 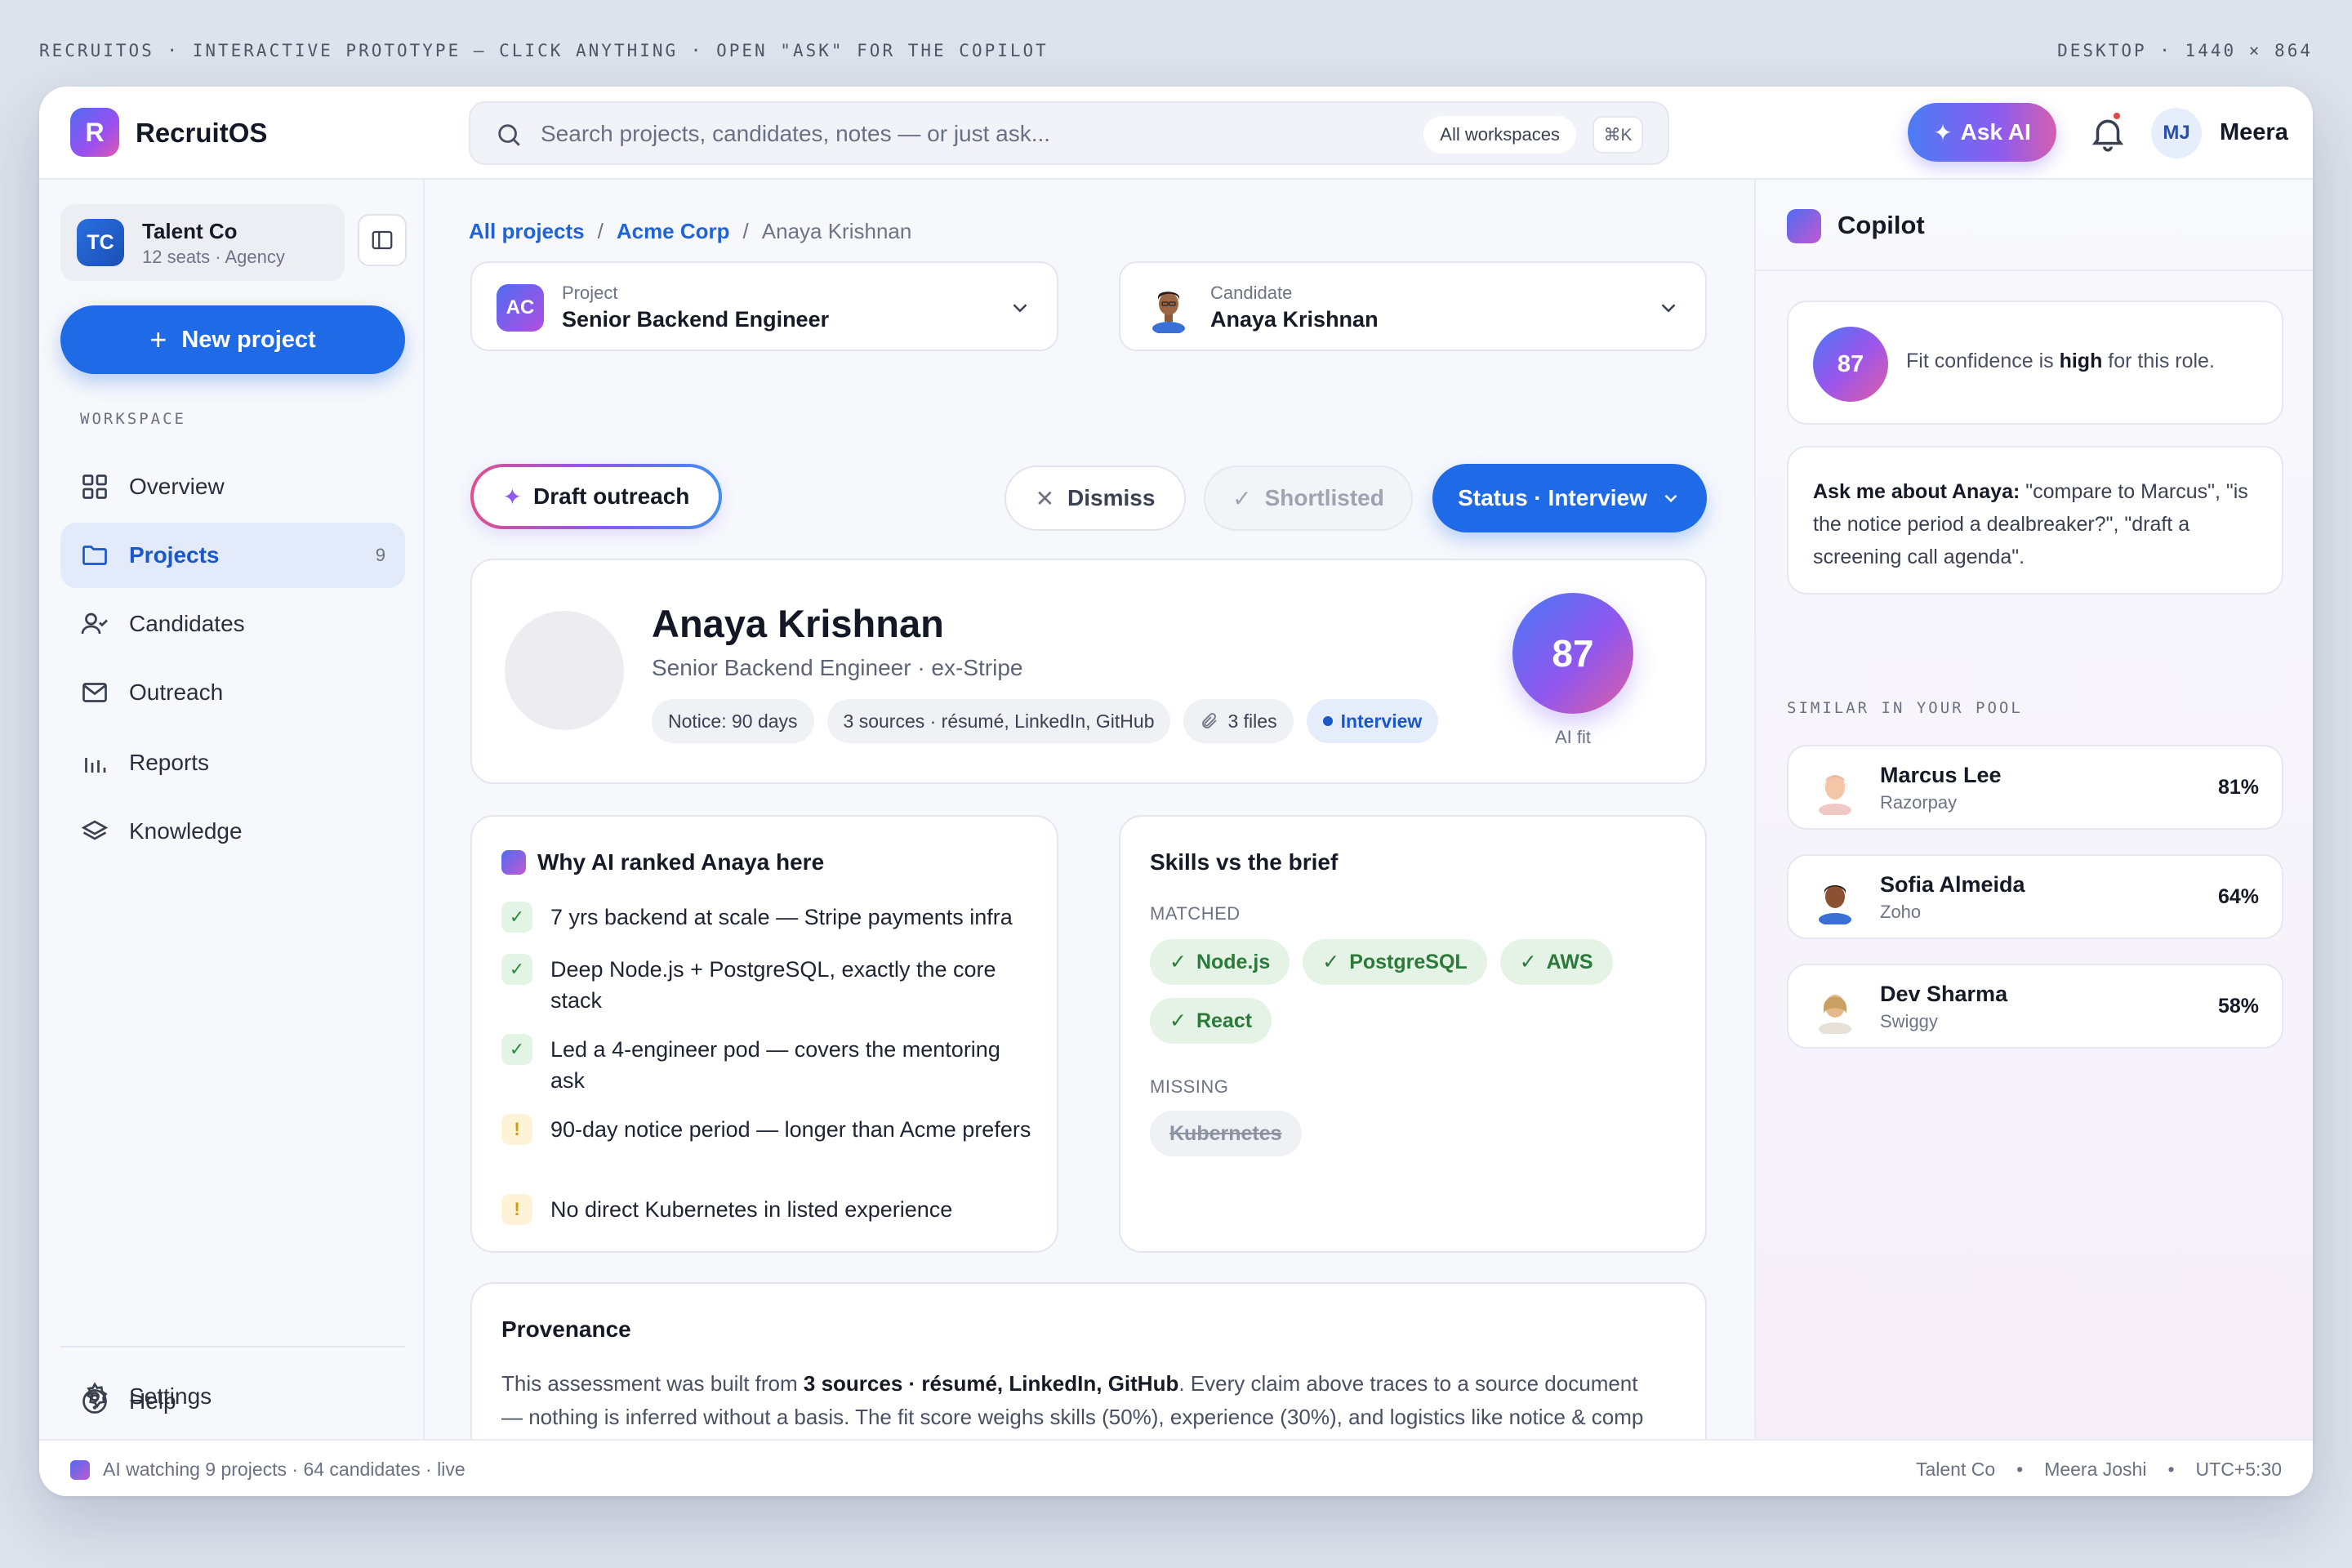 What do you see at coordinates (527, 231) in the screenshot?
I see `breadcrumb-all-projects: All projects` at bounding box center [527, 231].